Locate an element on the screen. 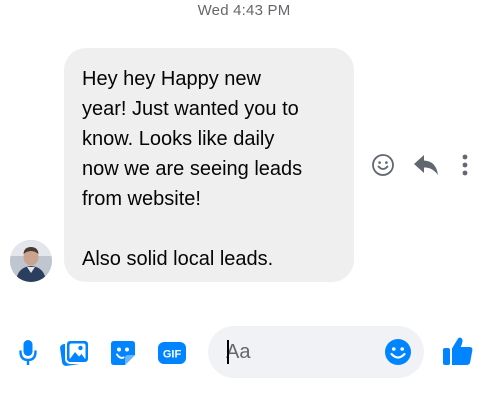  more-button is located at coordinates (465, 165).